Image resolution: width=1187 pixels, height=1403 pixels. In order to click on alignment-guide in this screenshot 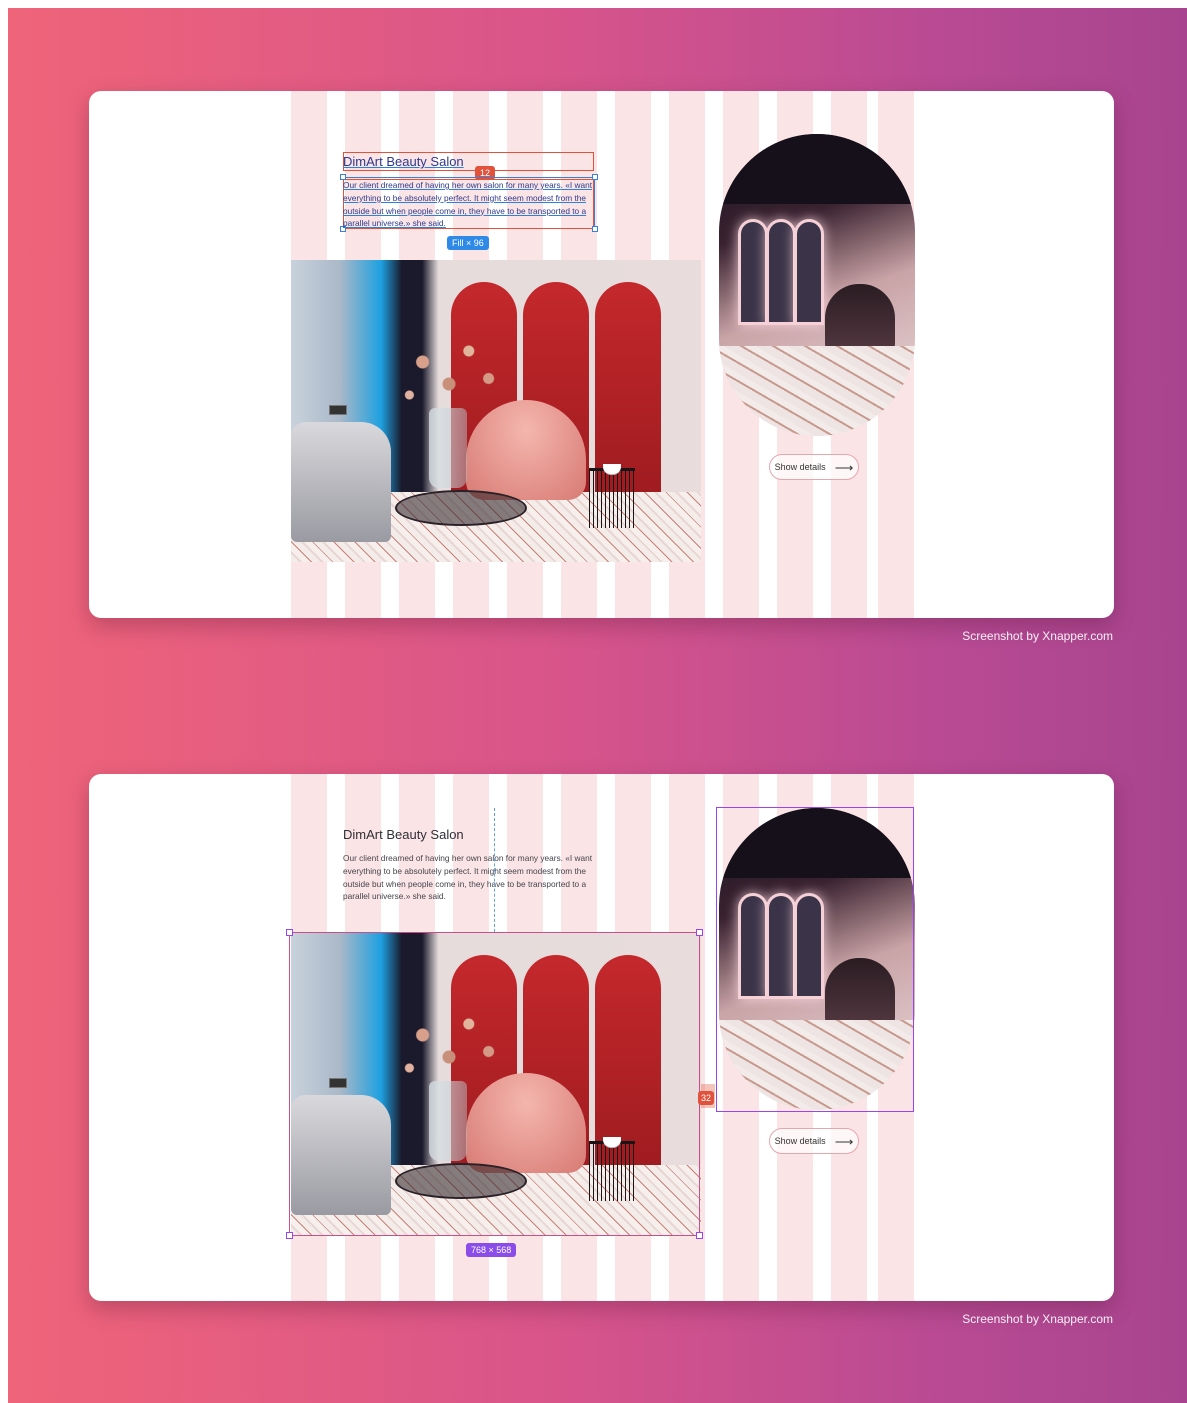, I will do `click(494, 870)`.